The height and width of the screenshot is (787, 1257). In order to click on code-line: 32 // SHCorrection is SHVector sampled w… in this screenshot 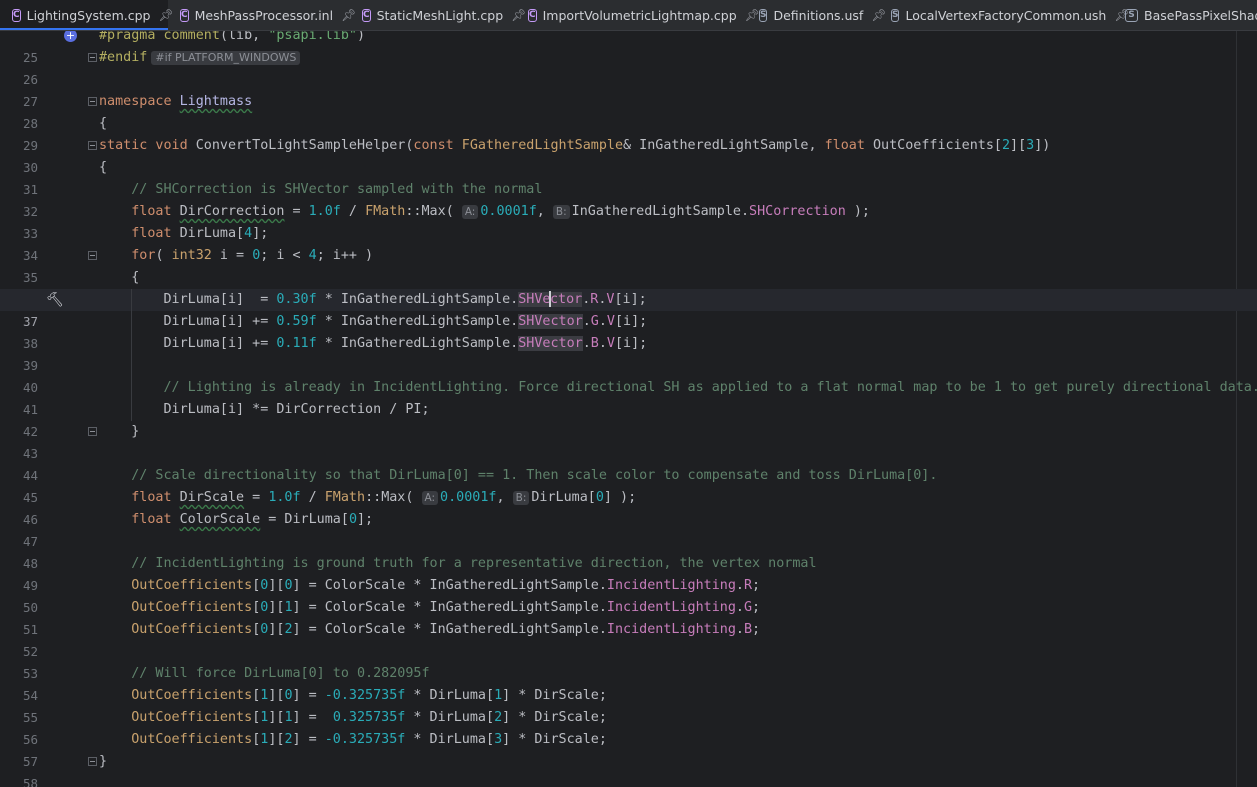, I will do `click(628, 199)`.